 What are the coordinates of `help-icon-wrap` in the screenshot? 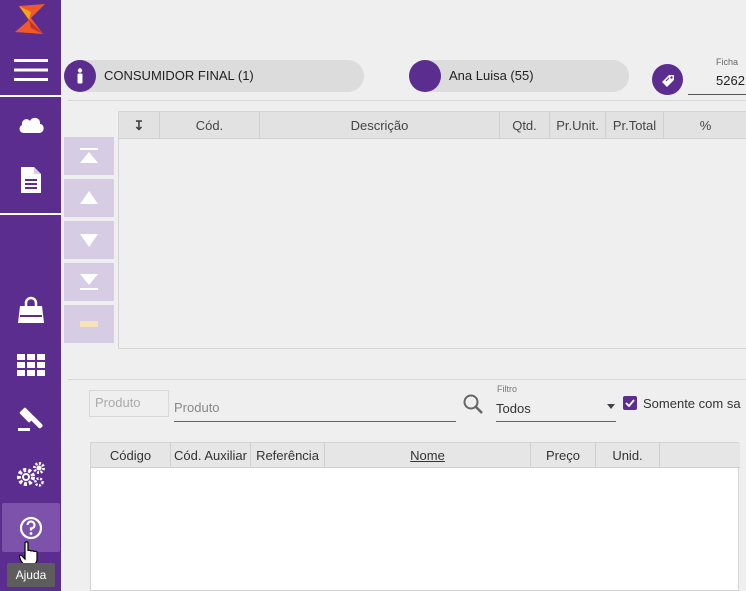 It's located at (30, 528).